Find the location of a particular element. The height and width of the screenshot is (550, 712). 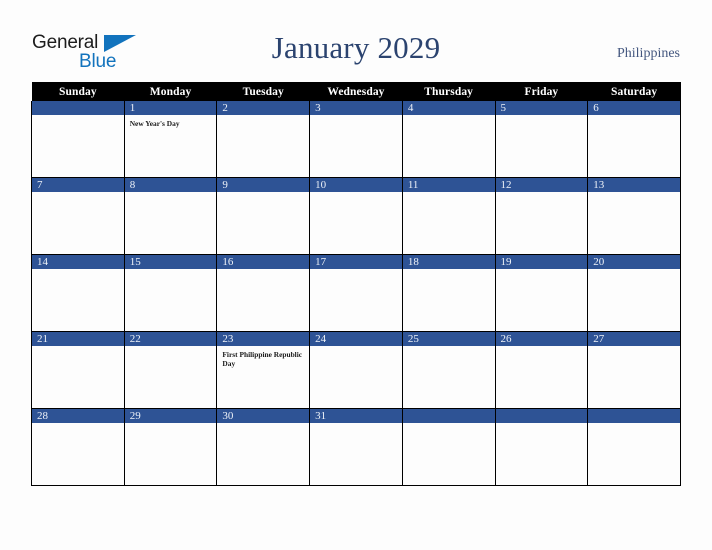

day-number: 28 is located at coordinates (78, 416).